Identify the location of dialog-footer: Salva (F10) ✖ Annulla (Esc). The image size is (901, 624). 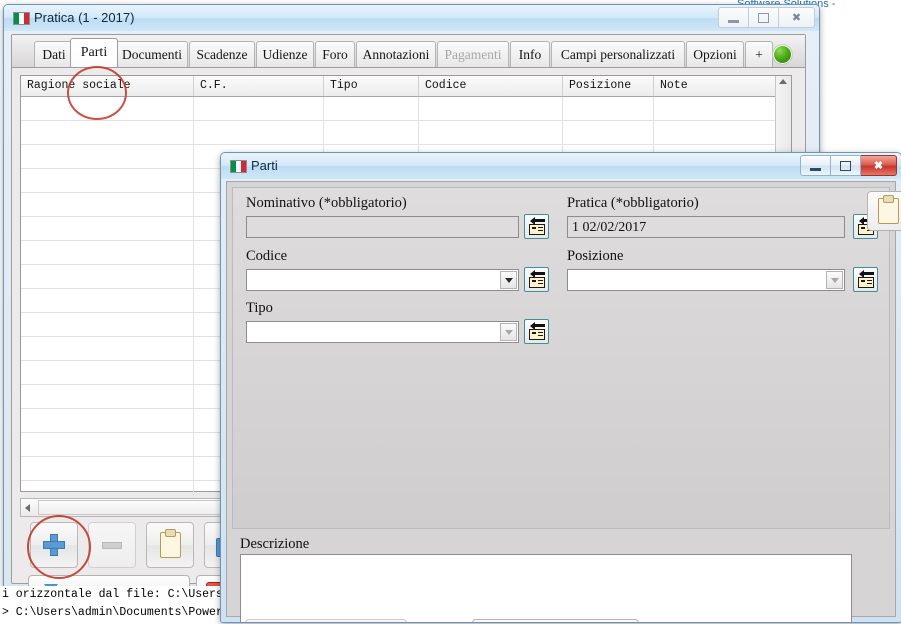
(566, 620).